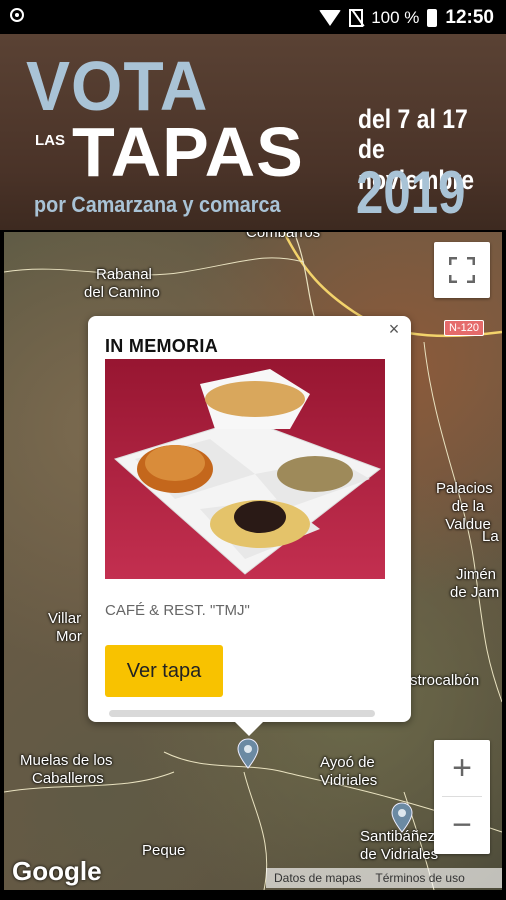  Describe the element at coordinates (69, 636) in the screenshot. I see `map-label-mor: Mor` at that location.